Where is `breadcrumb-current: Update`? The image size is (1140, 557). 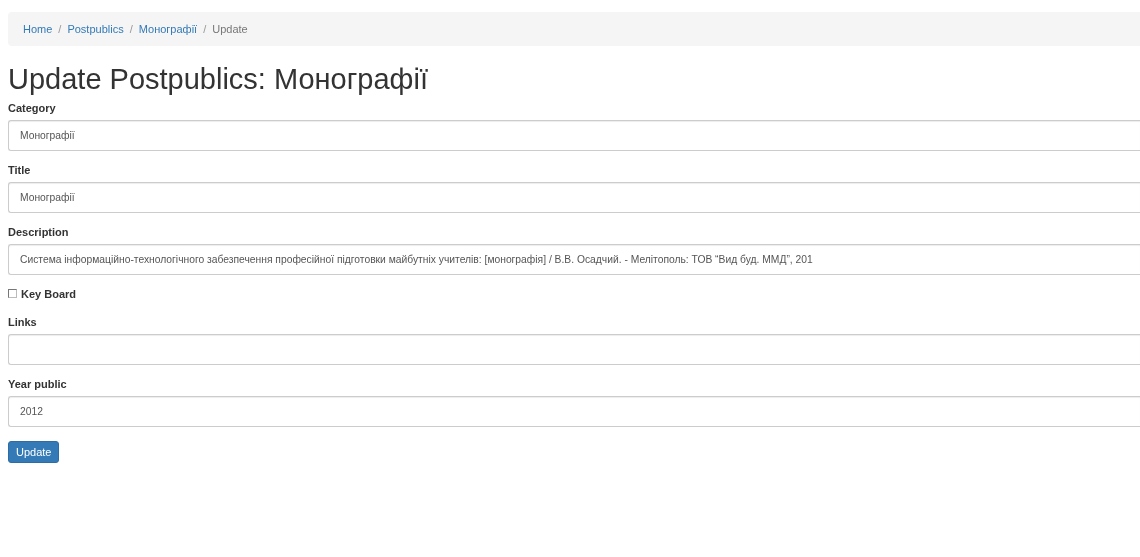
breadcrumb-current: Update is located at coordinates (230, 29).